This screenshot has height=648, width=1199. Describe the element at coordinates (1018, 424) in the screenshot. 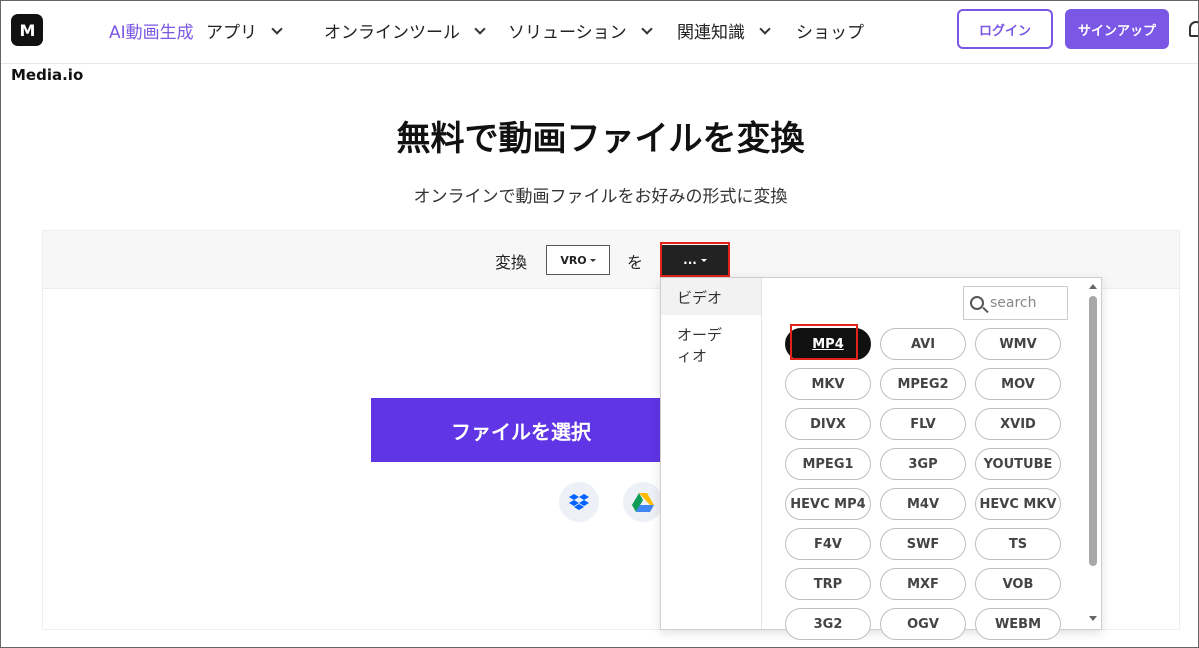

I see `format-option-xvid: XVID` at that location.